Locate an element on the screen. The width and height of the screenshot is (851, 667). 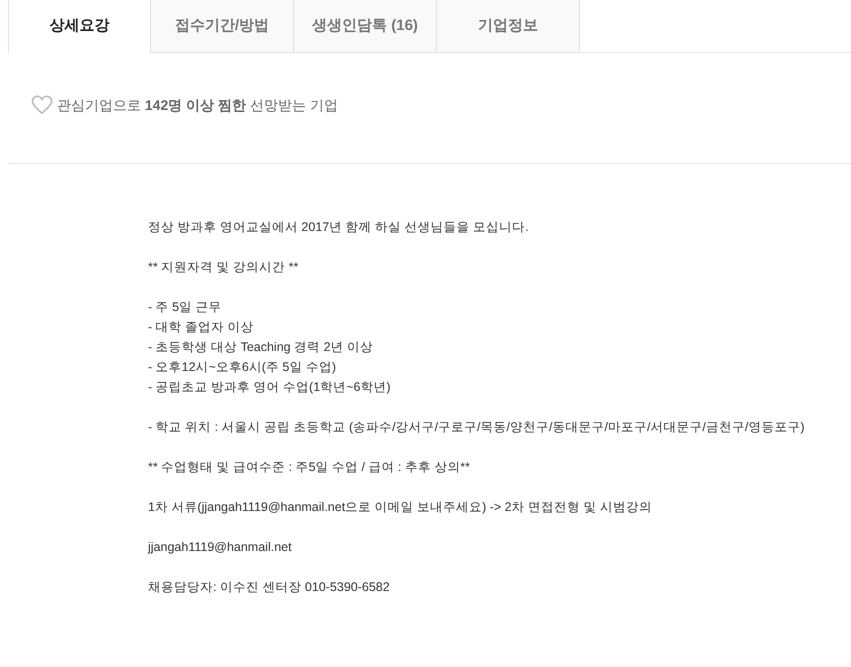
tab: 생생인담톡 (16) is located at coordinates (365, 26).